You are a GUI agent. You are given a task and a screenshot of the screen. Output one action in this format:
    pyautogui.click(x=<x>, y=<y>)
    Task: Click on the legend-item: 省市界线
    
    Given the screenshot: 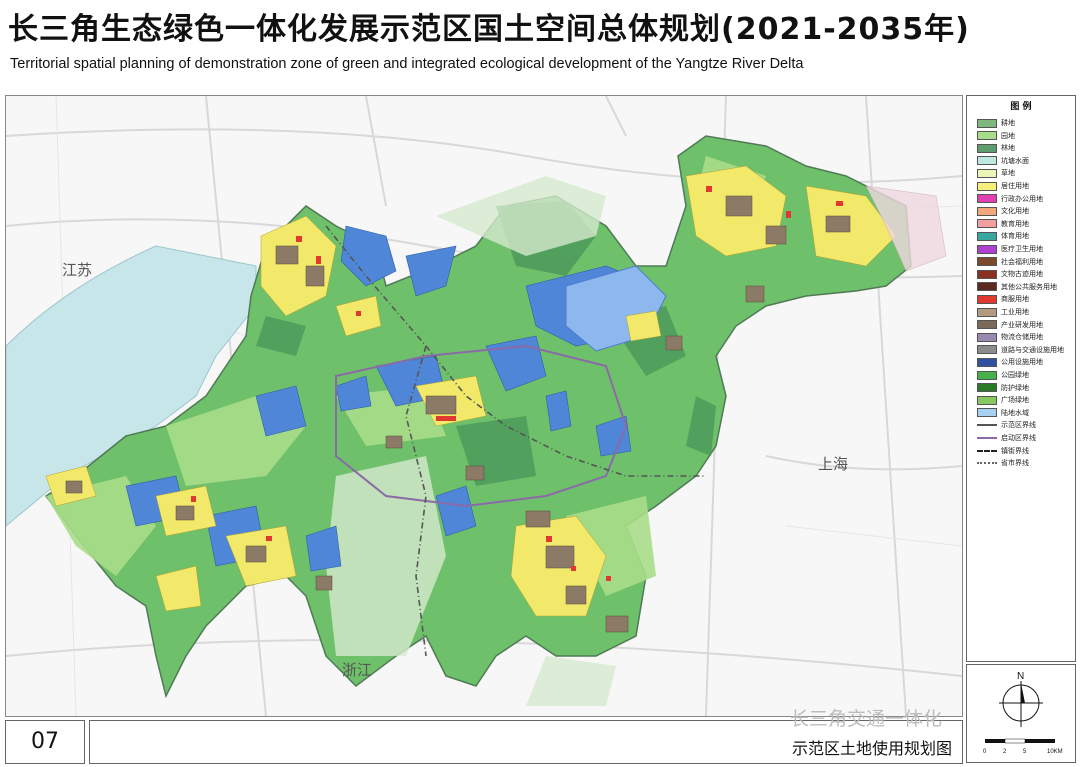 What is the action you would take?
    pyautogui.click(x=1003, y=463)
    